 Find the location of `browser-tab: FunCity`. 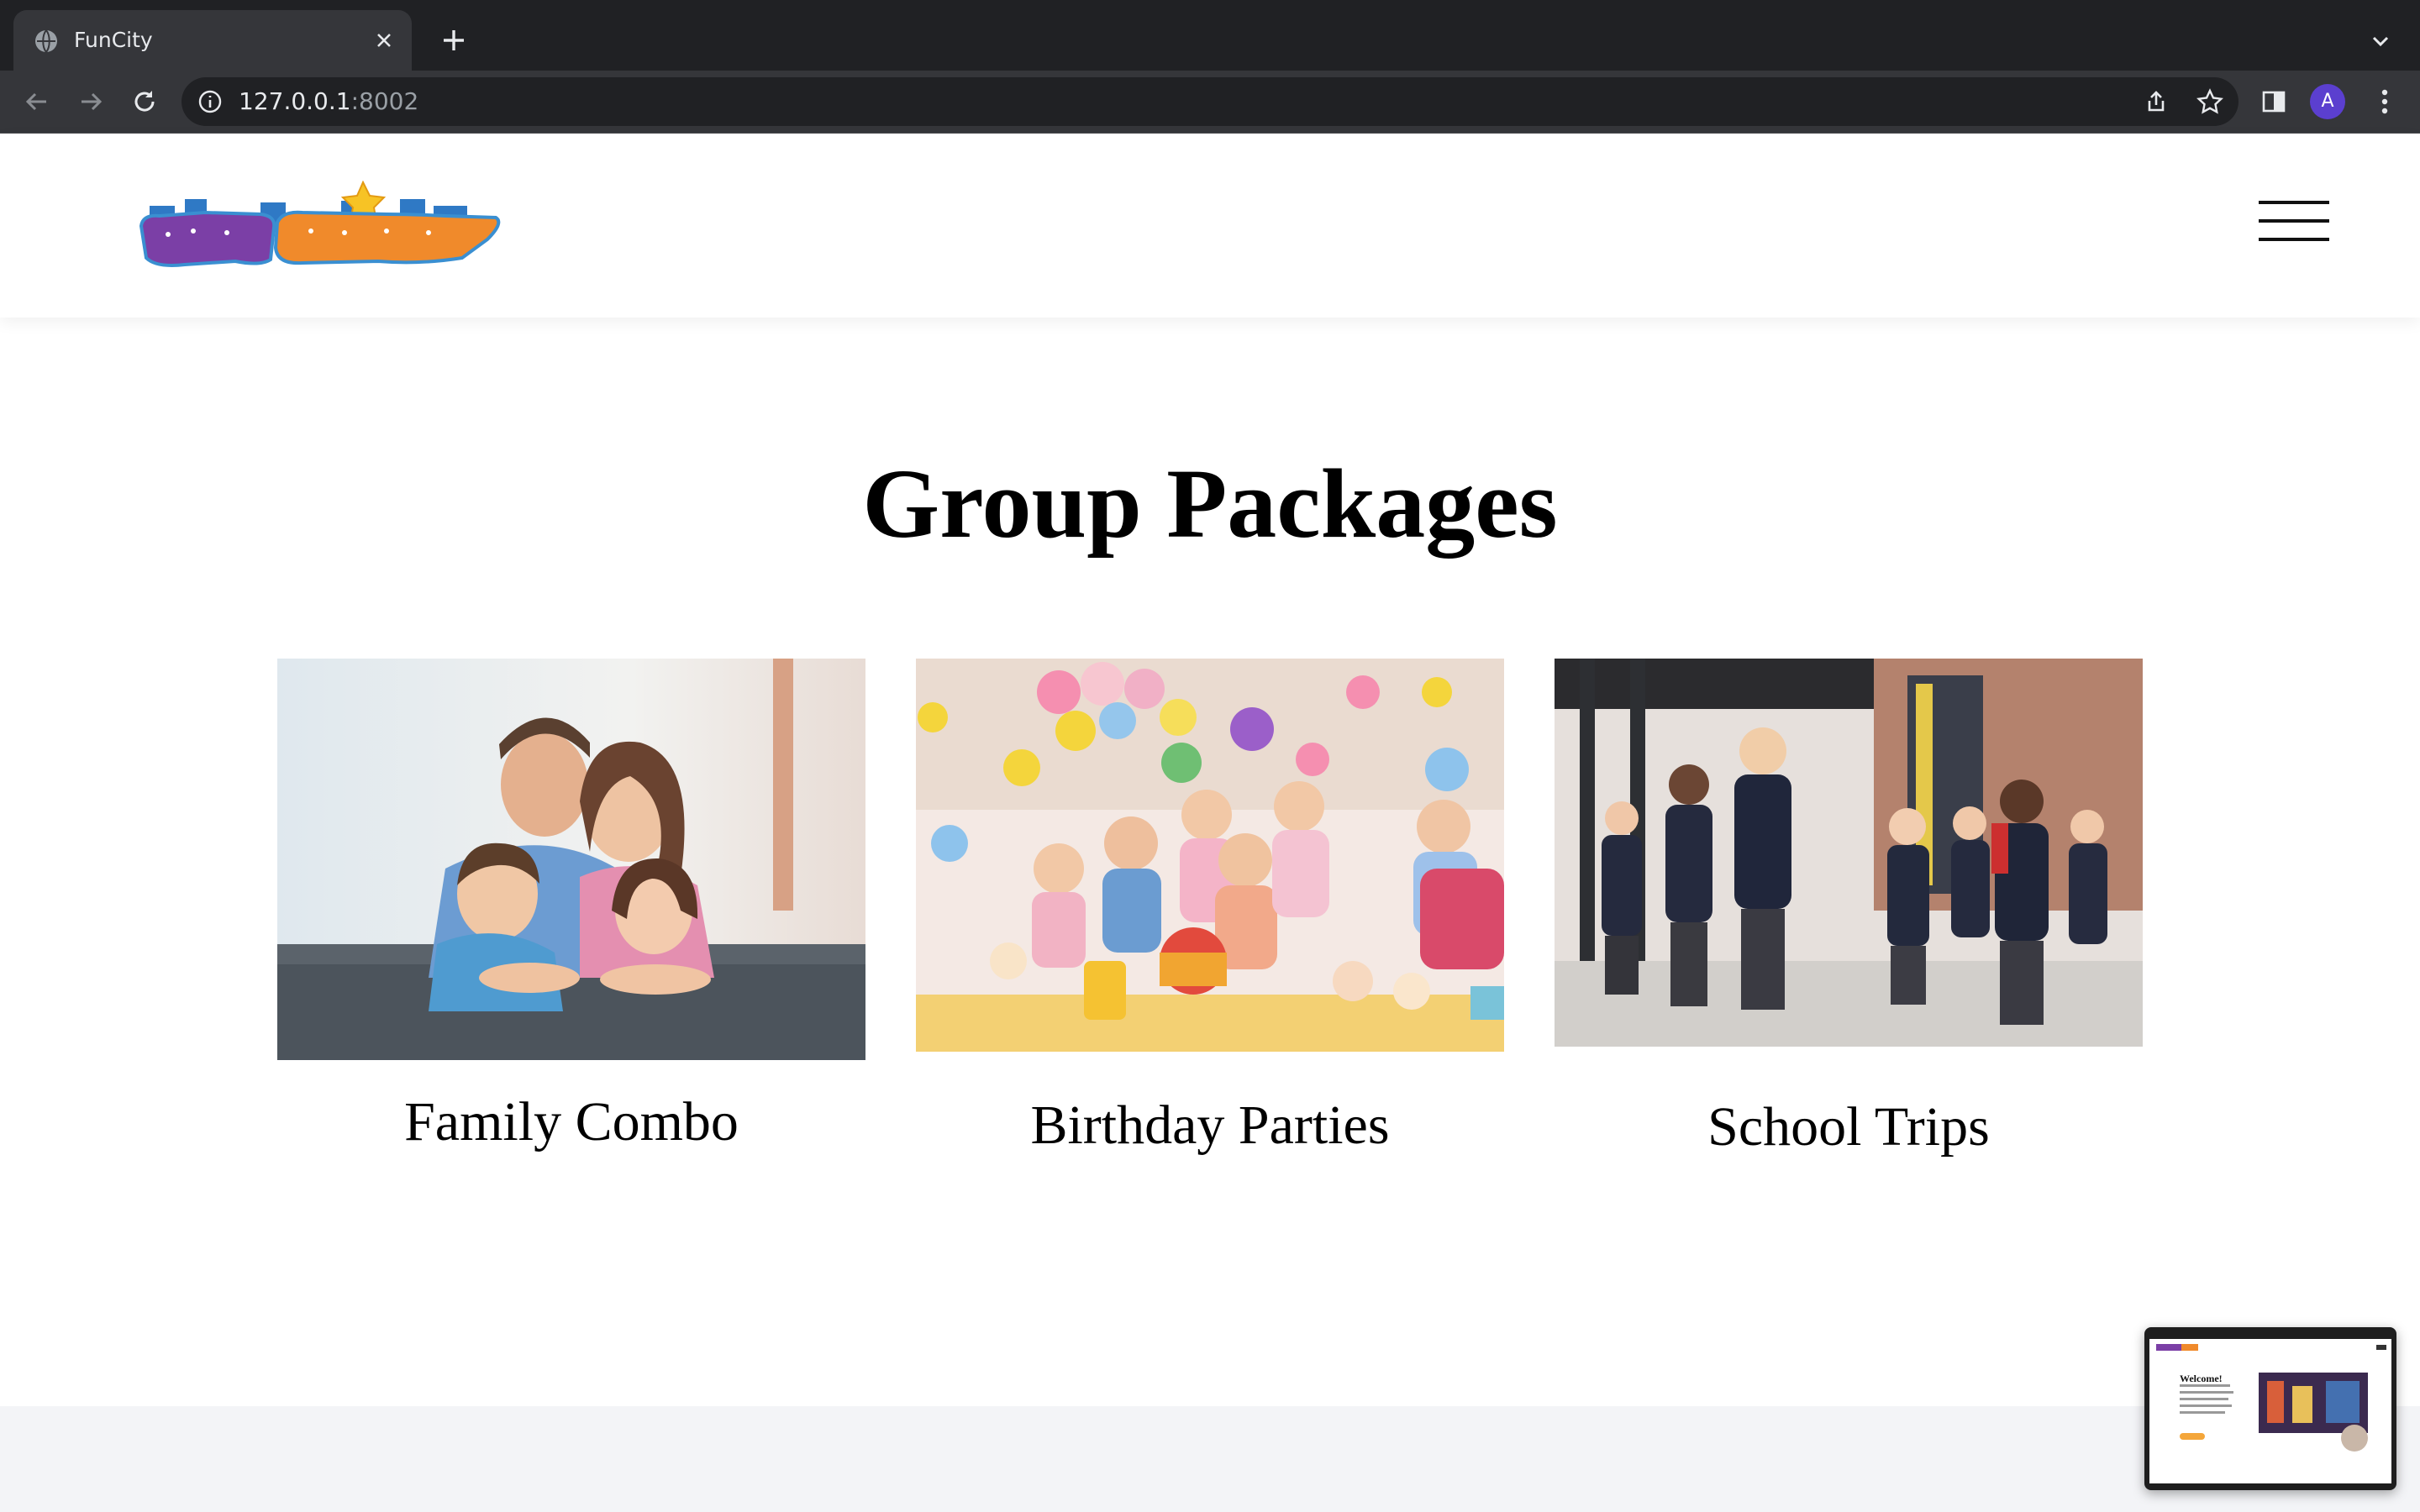

browser-tab: FunCity is located at coordinates (212, 40).